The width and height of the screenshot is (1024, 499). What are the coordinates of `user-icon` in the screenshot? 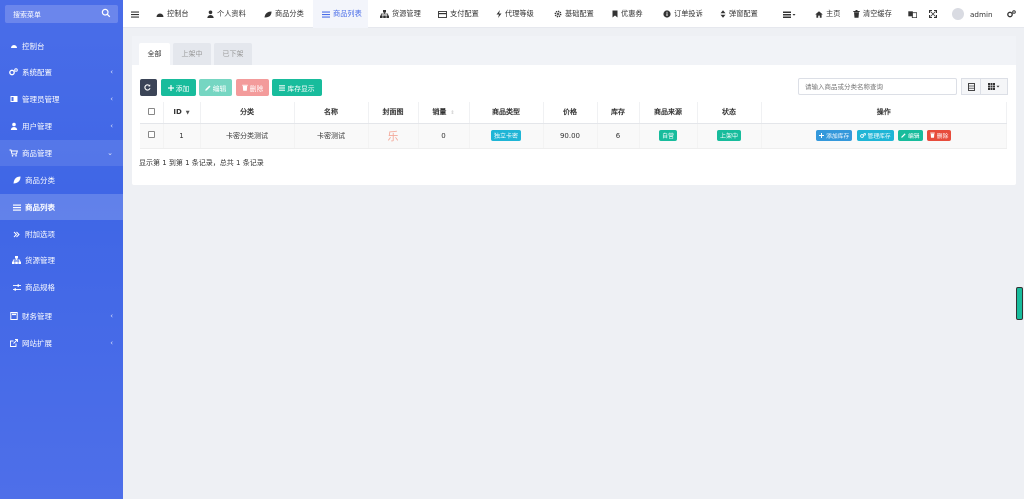 It's located at (210, 14).